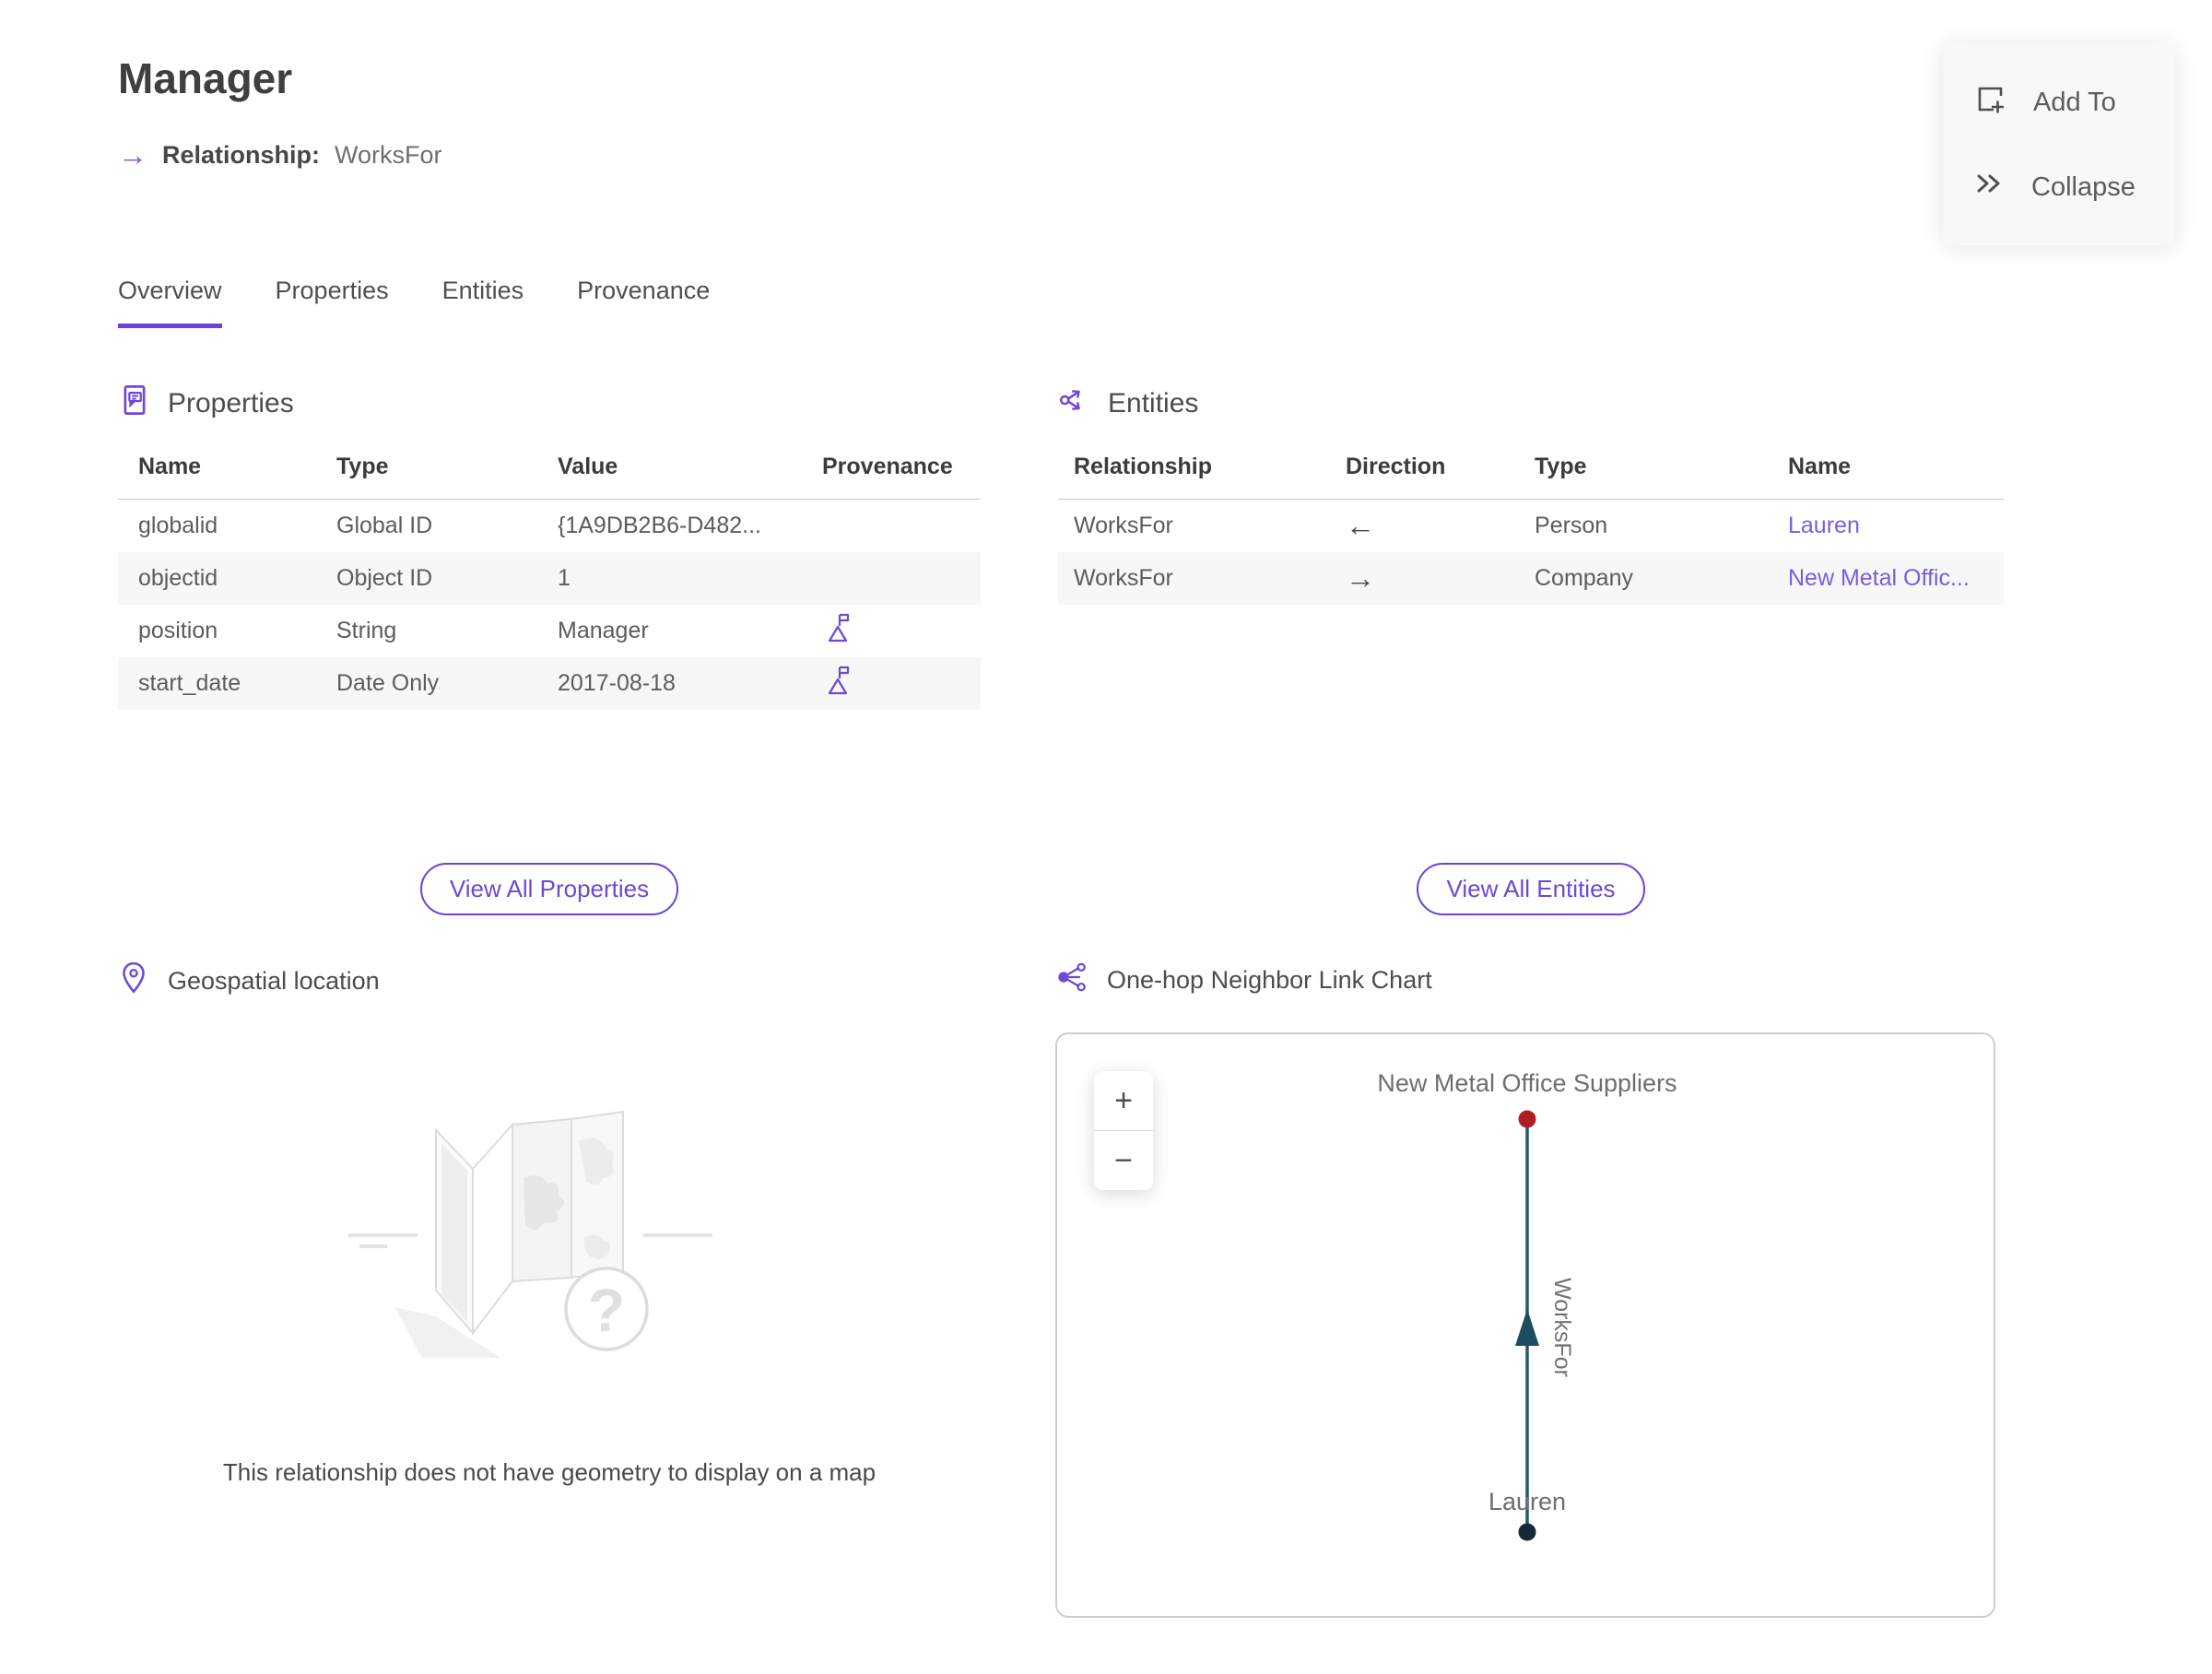  I want to click on zoom-control: + −, so click(1123, 1131).